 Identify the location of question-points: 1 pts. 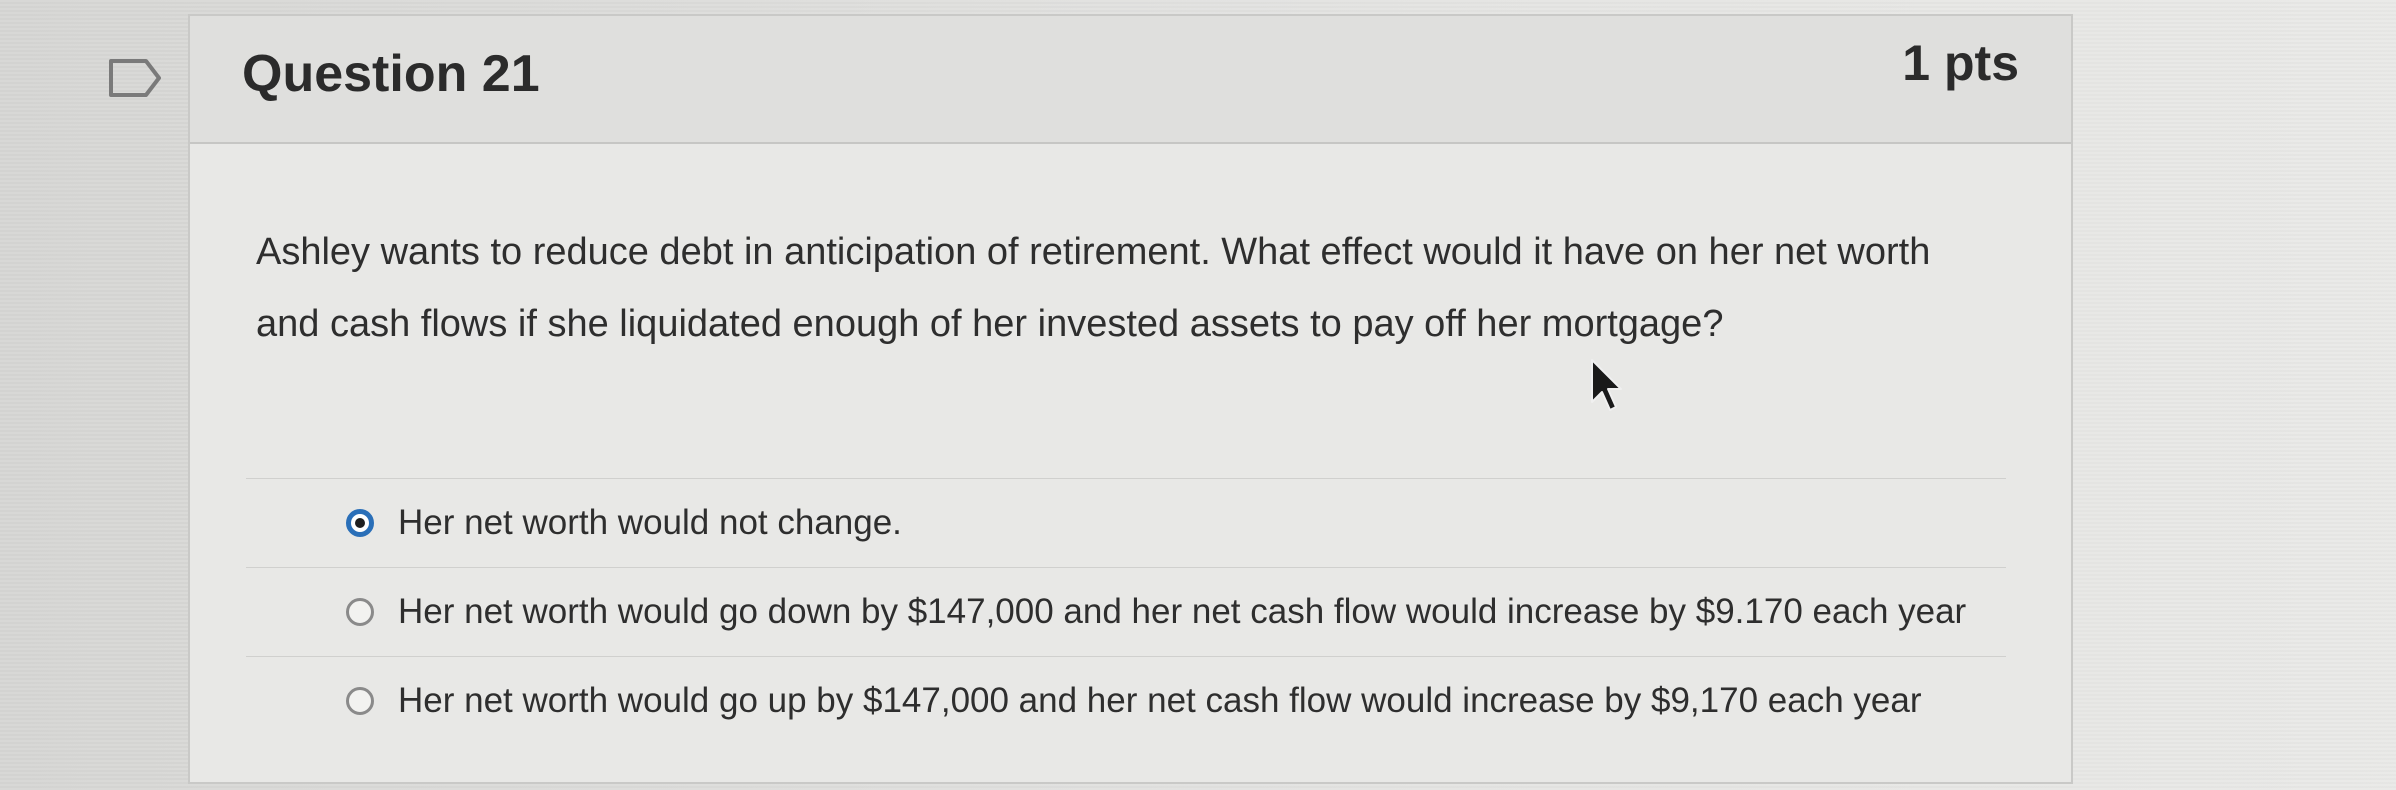
(1960, 63).